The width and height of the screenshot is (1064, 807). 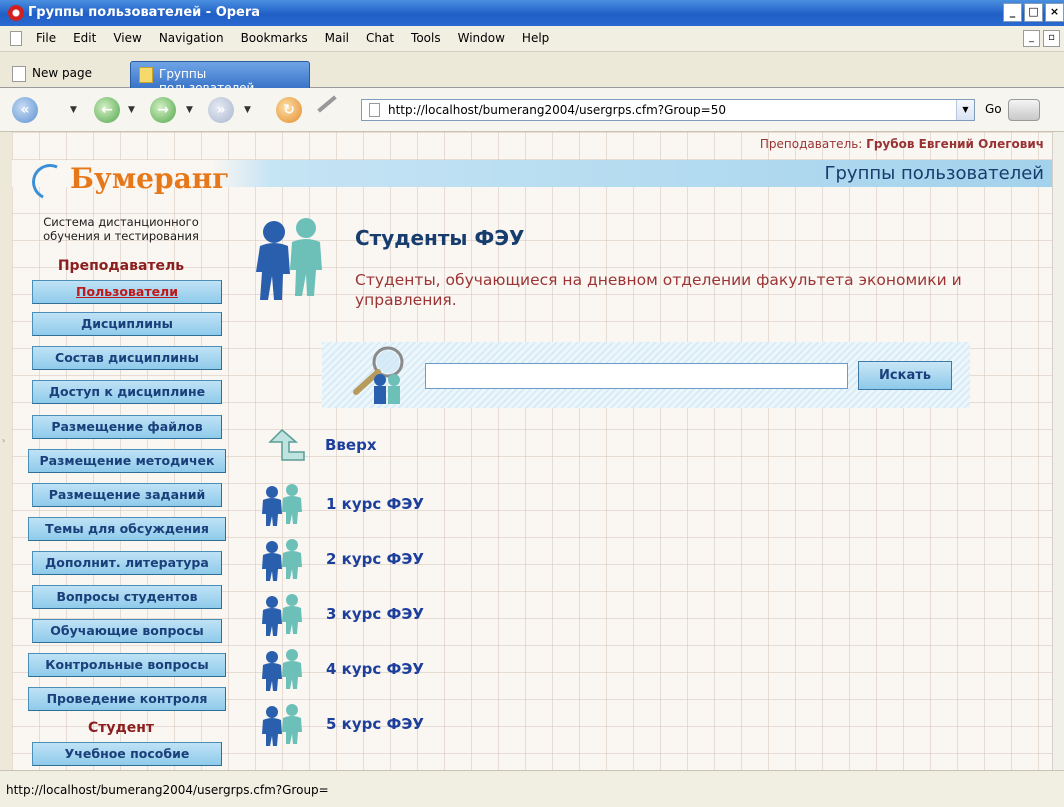 I want to click on address-dropdown-icon: ▼, so click(x=965, y=110).